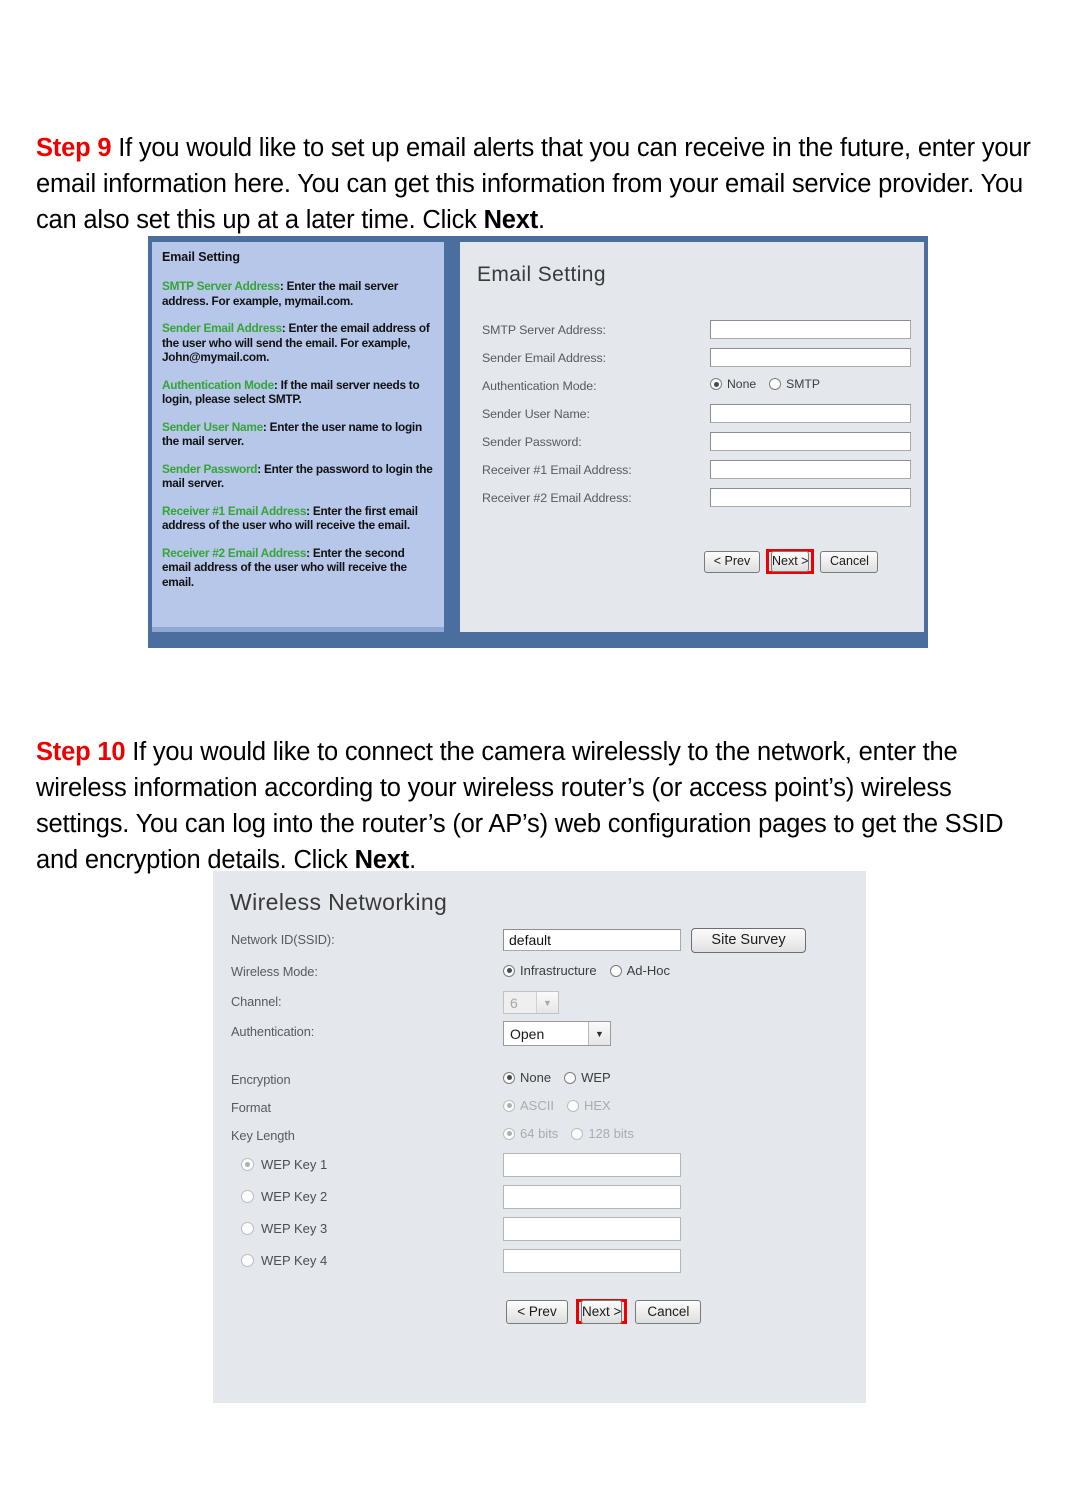 This screenshot has width=1080, height=1487. I want to click on email-setting-heading: Email Setting, so click(541, 274).